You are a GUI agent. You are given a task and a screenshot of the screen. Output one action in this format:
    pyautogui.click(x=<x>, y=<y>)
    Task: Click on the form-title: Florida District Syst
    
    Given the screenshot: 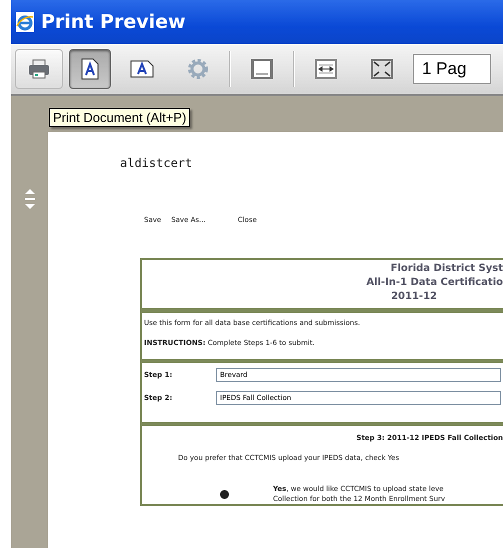 What is the action you would take?
    pyautogui.click(x=446, y=269)
    